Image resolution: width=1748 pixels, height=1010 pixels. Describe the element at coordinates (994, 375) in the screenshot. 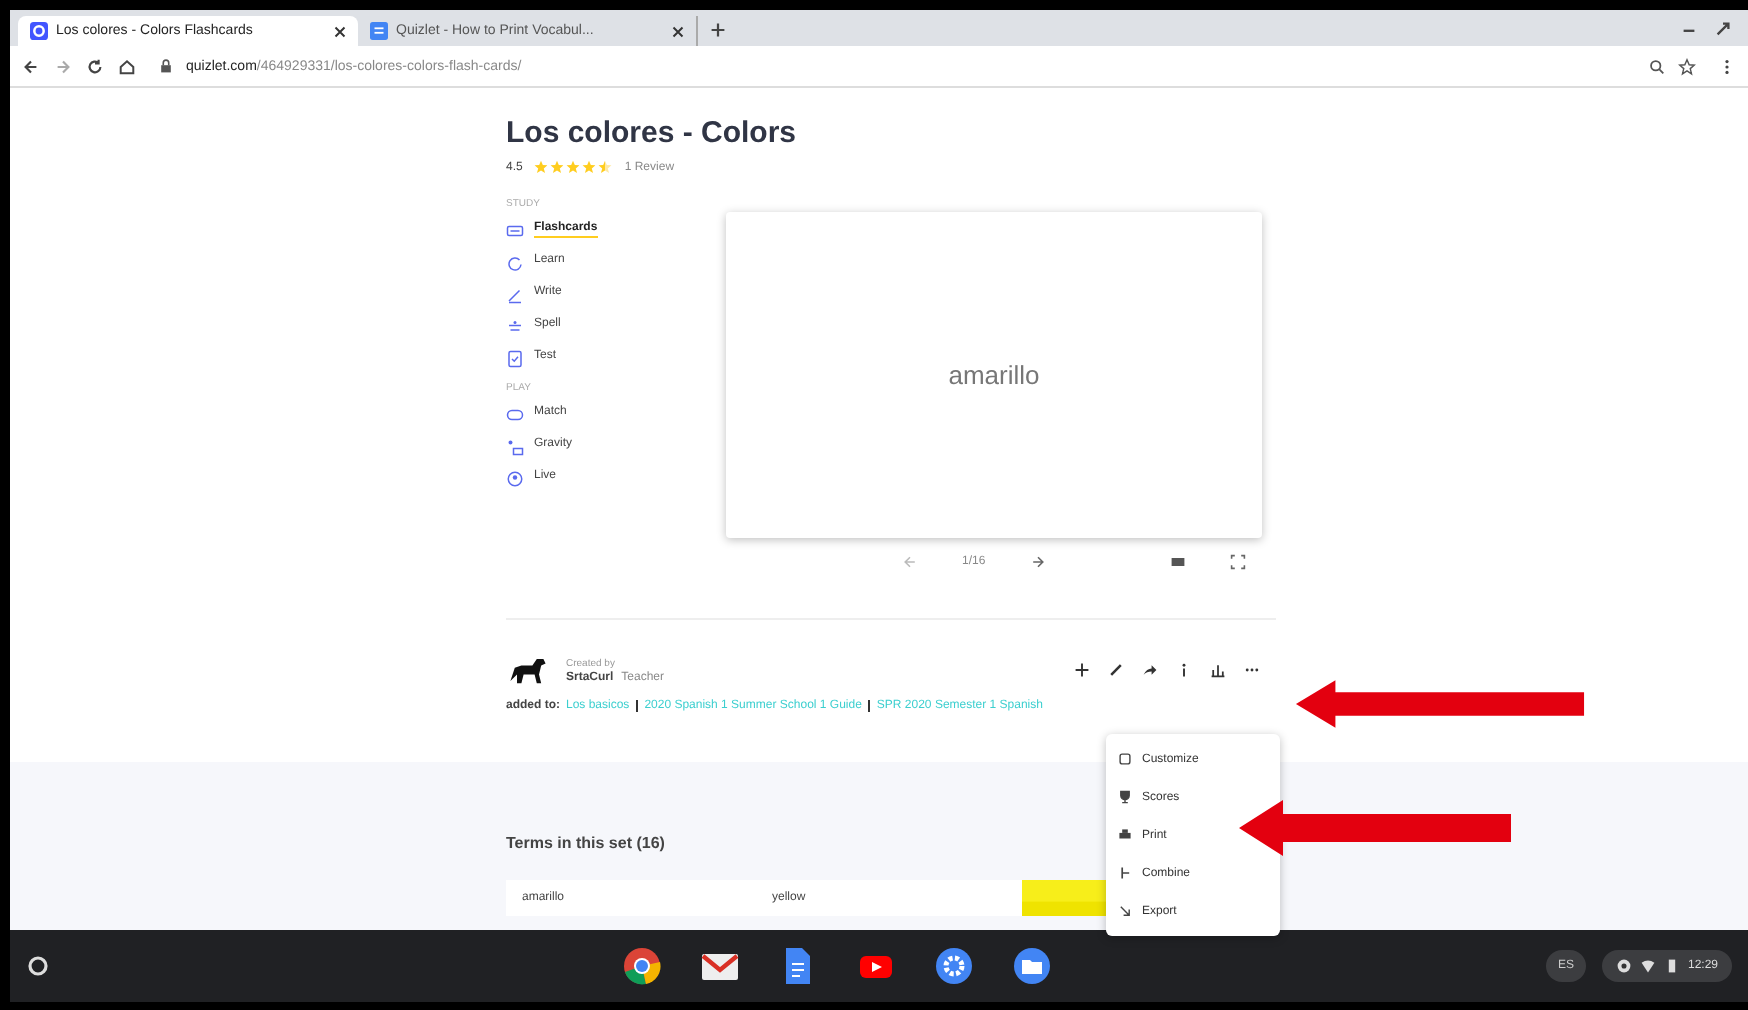

I see `flashcard: amarillo` at that location.